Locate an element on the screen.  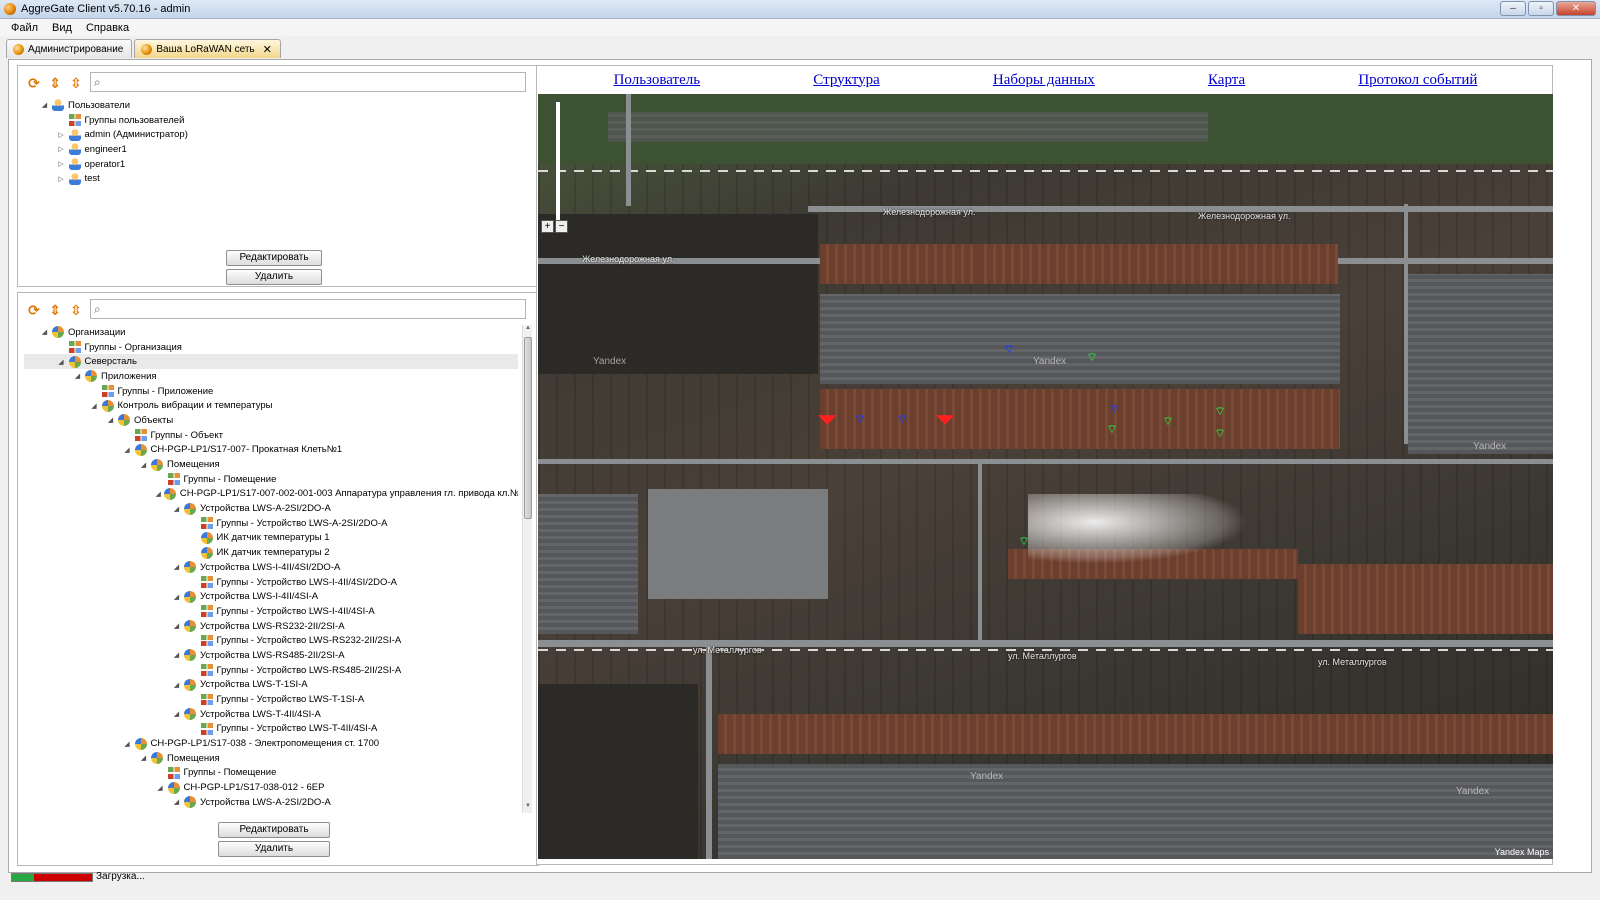
tree-node: Группы - Устройство LWS-I-4II/4SI-A is located at coordinates (271, 611).